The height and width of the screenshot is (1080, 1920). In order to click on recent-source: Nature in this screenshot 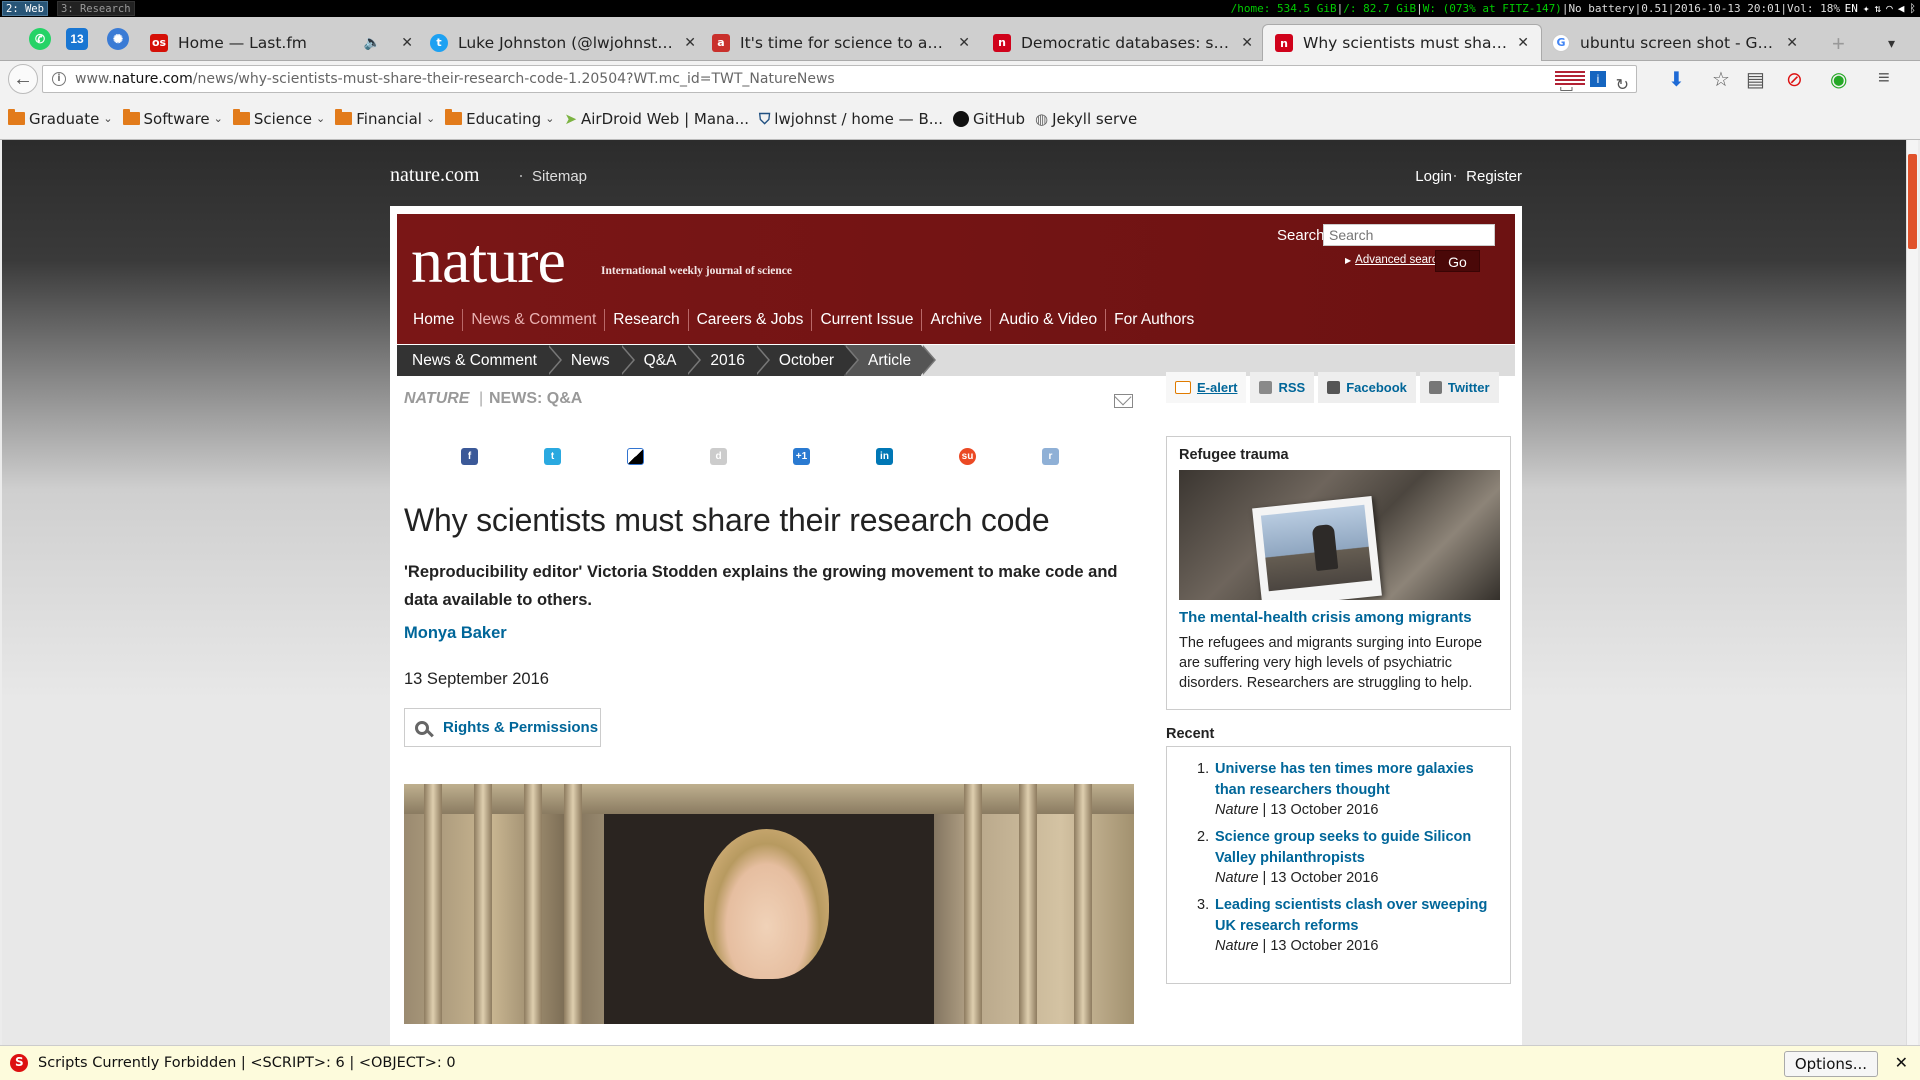, I will do `click(1237, 810)`.